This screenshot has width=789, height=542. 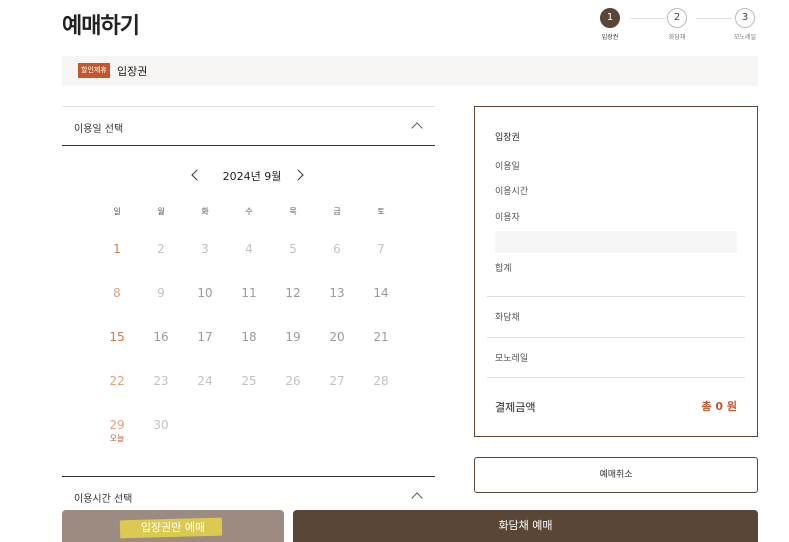 What do you see at coordinates (677, 37) in the screenshot?
I see `step-label: 화담채` at bounding box center [677, 37].